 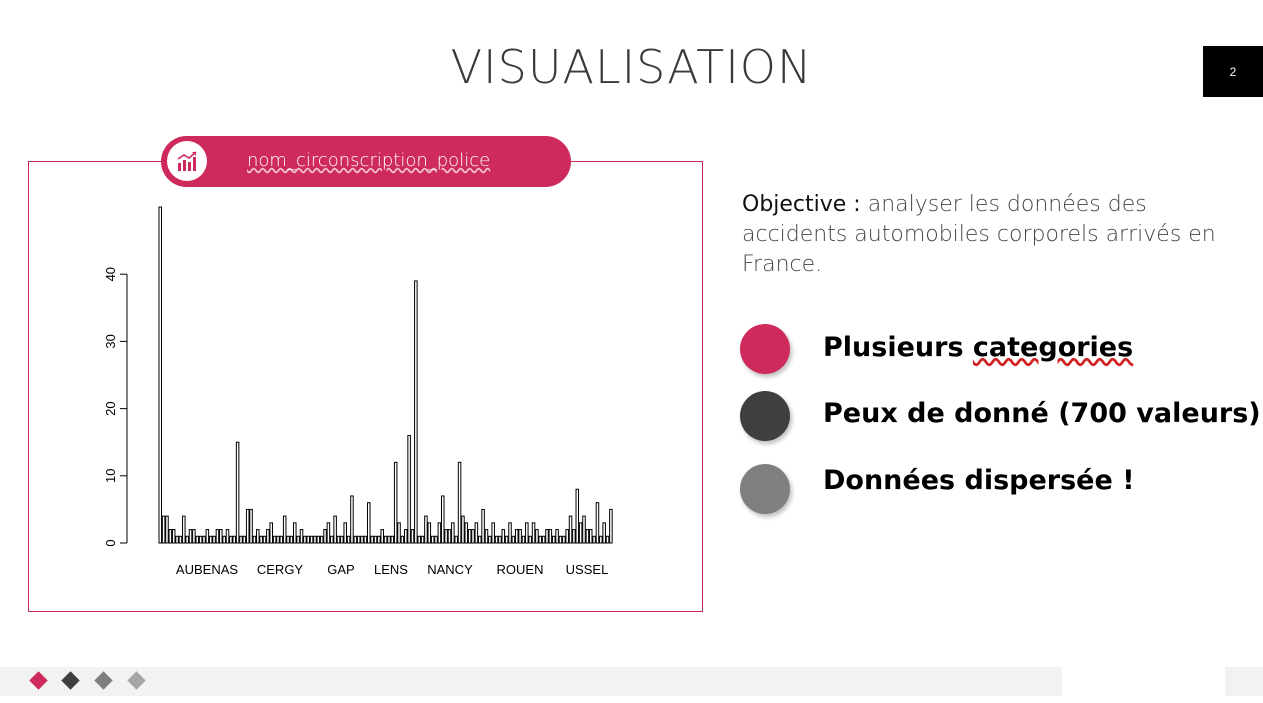 What do you see at coordinates (110, 408) in the screenshot?
I see `y-tick-label: 20` at bounding box center [110, 408].